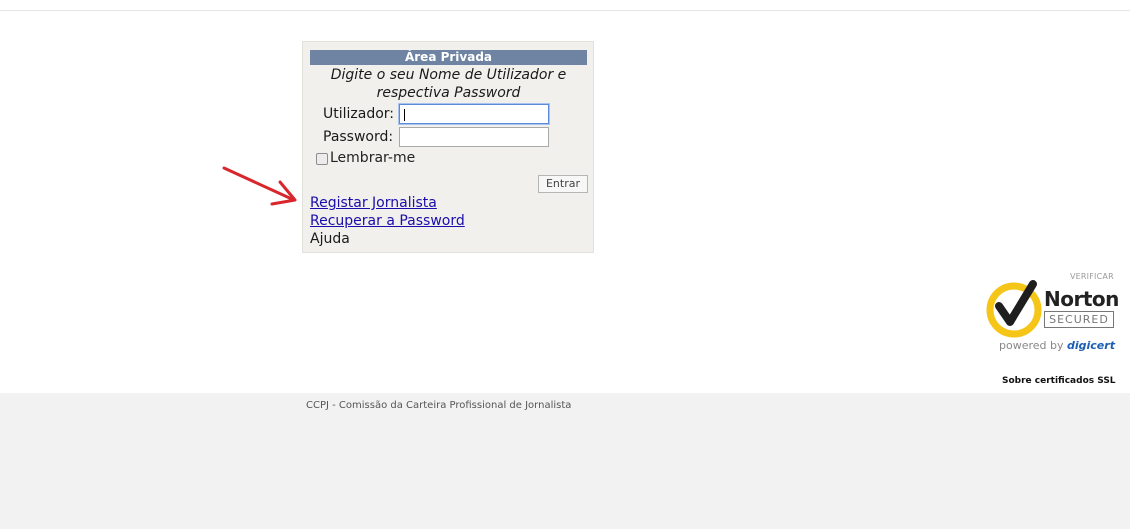 This screenshot has width=1130, height=529. Describe the element at coordinates (1081, 299) in the screenshot. I see `norton-brand-text: Norton` at that location.